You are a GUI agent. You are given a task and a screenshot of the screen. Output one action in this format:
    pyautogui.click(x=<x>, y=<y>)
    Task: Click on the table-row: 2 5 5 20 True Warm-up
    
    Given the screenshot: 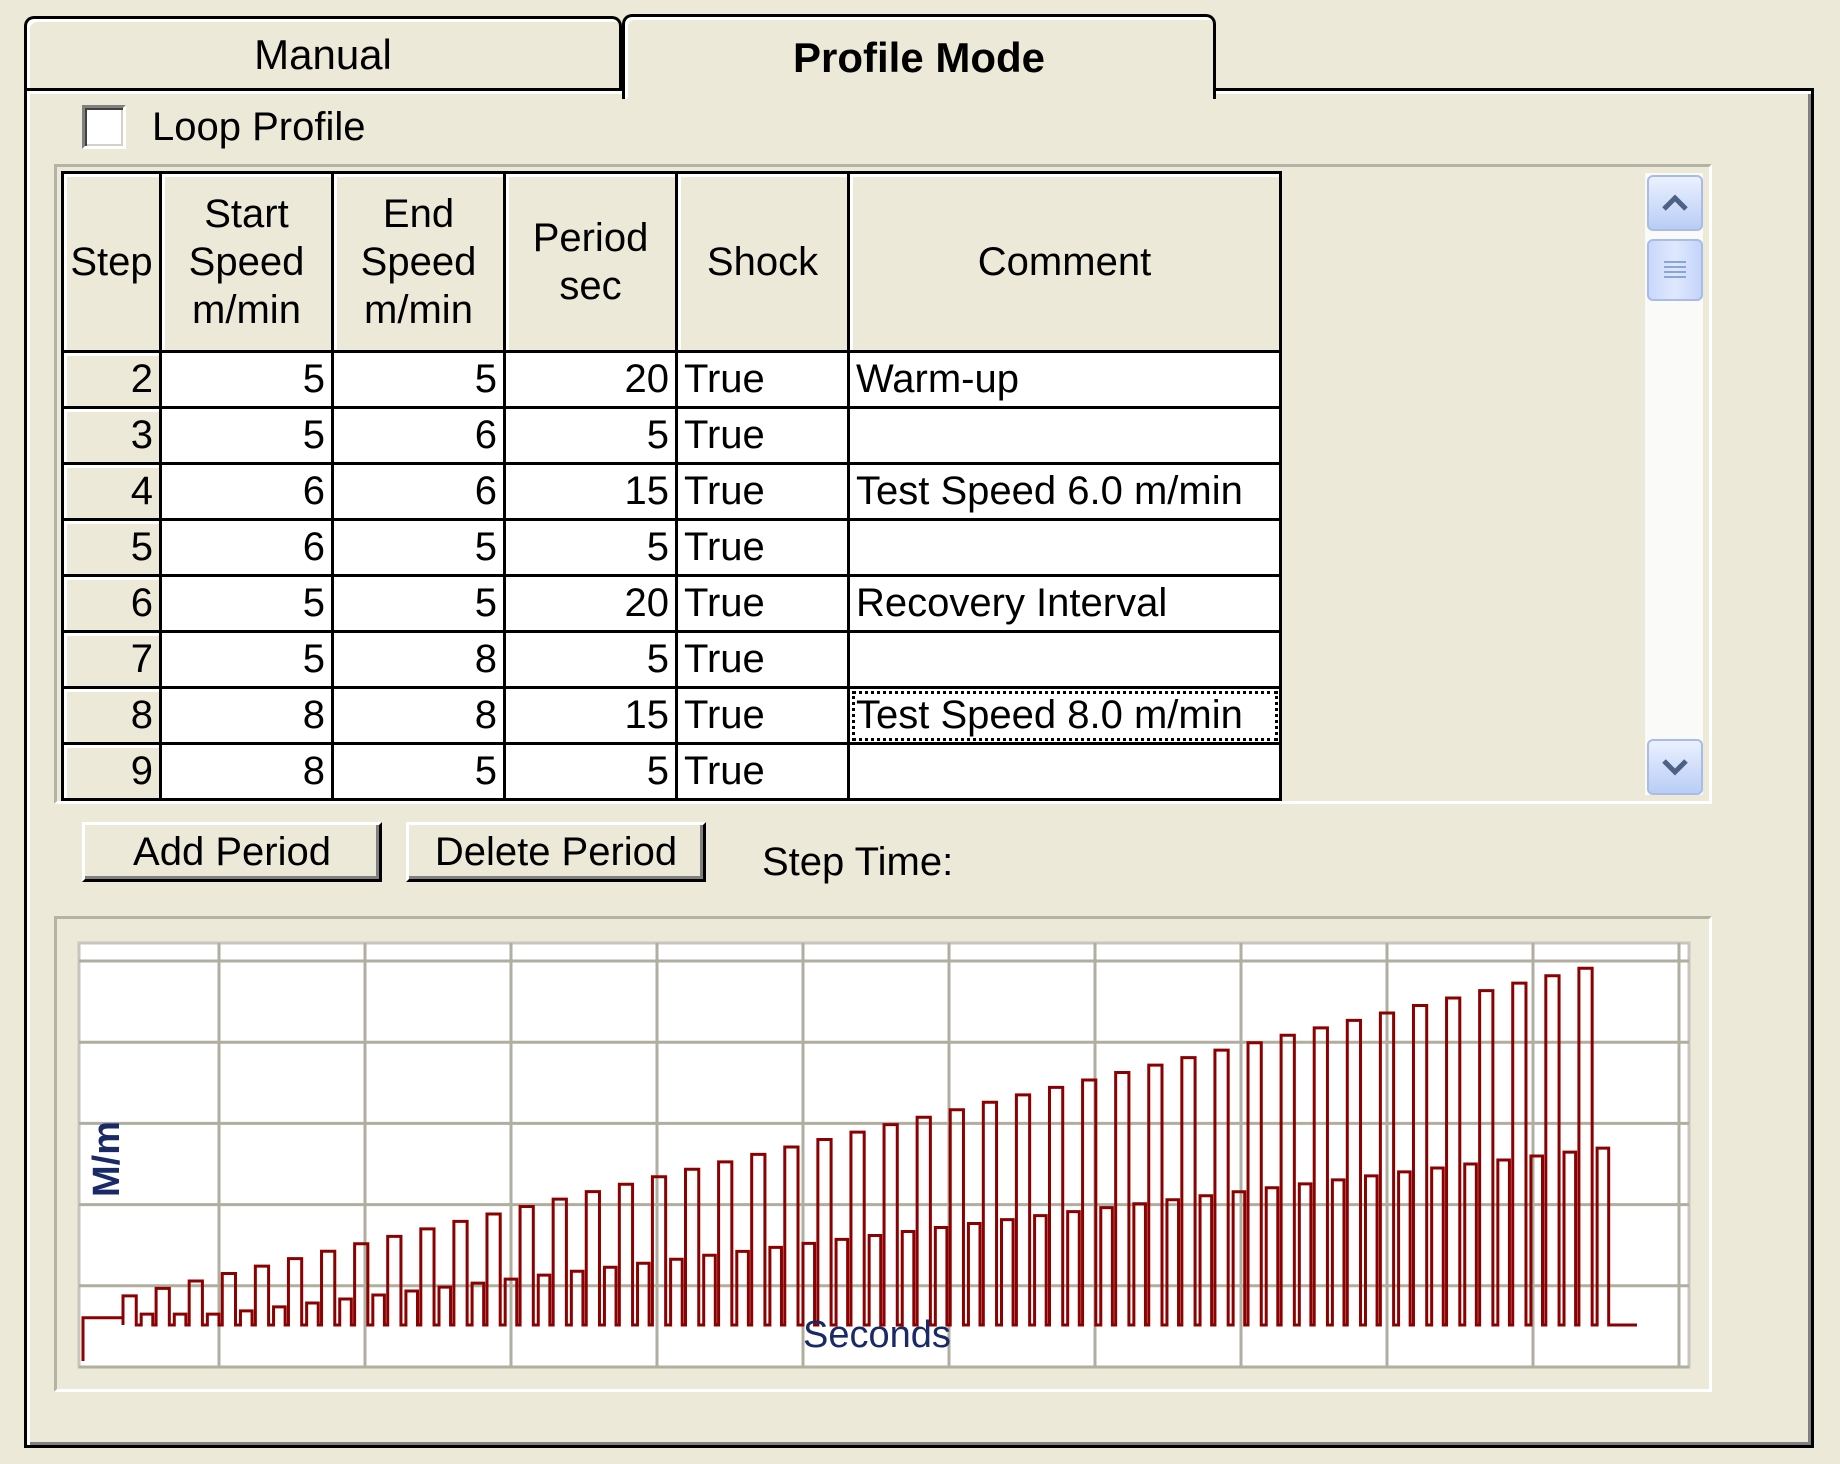 What is the action you would take?
    pyautogui.click(x=671, y=379)
    